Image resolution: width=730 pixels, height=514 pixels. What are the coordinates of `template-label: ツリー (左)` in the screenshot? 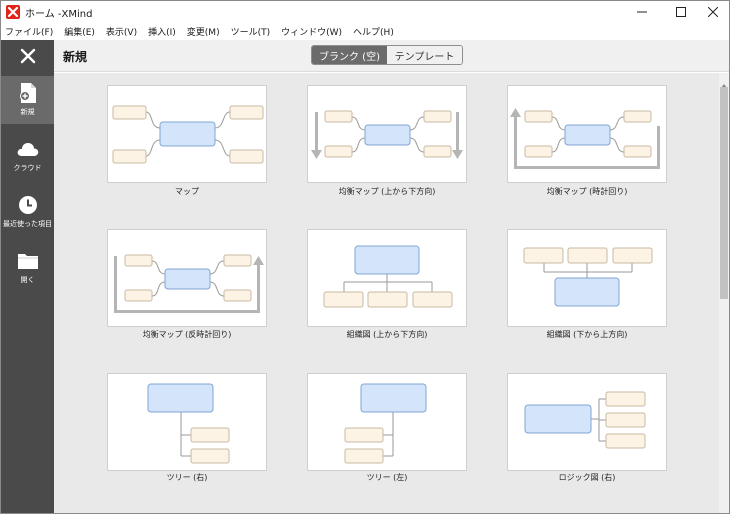 It's located at (387, 477).